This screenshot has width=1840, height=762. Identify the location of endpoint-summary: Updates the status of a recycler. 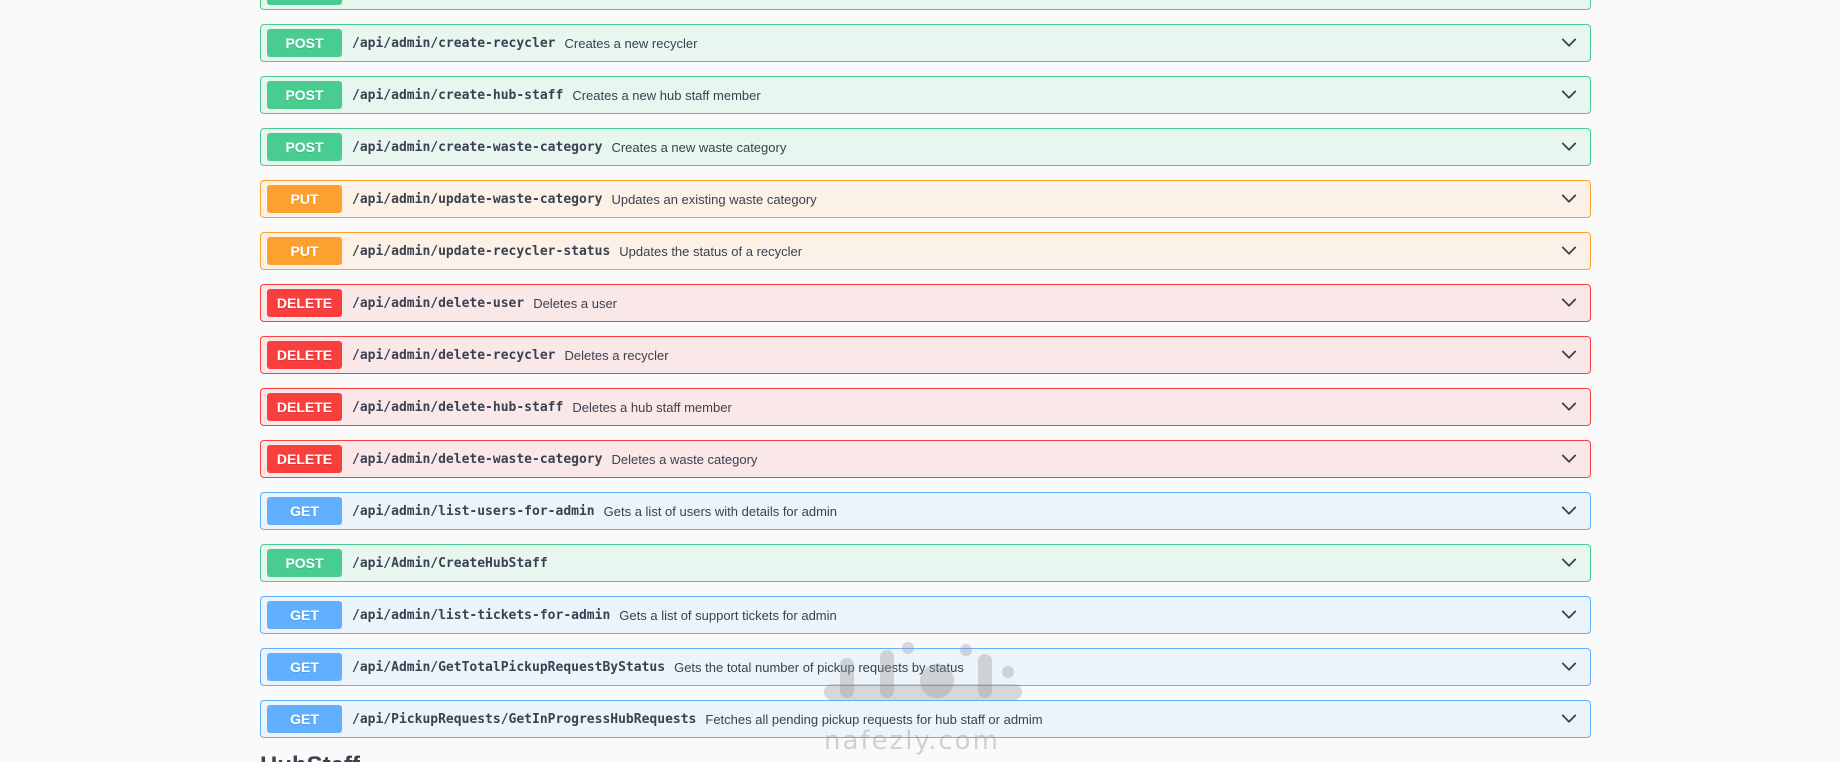
(711, 251).